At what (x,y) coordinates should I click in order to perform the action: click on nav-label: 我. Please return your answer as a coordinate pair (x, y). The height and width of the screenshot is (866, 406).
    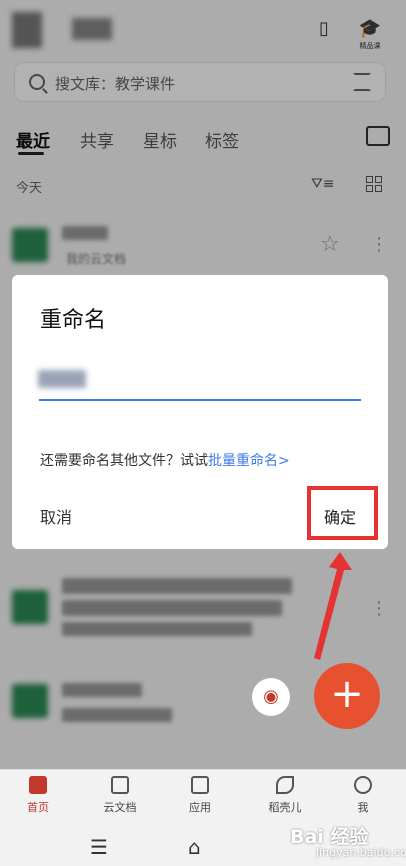
    Looking at the image, I should click on (363, 807).